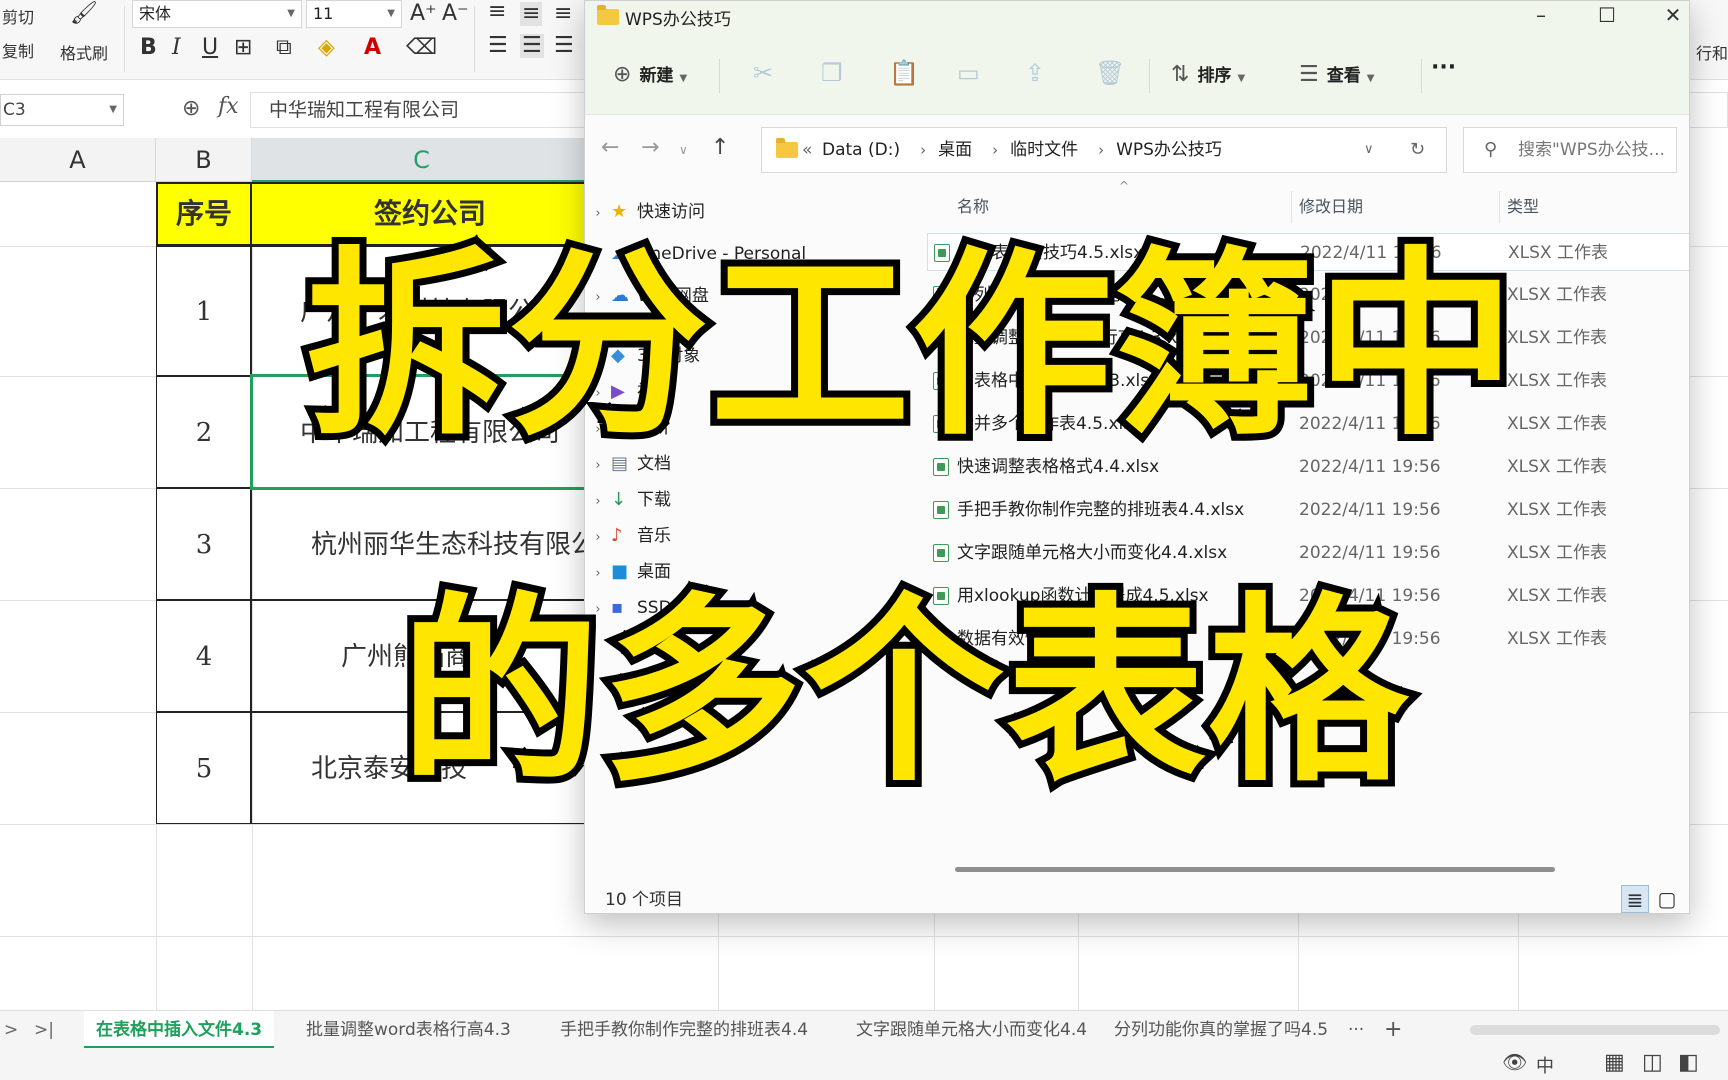 Image resolution: width=1728 pixels, height=1080 pixels. I want to click on input-mode-button: 中, so click(1545, 1065).